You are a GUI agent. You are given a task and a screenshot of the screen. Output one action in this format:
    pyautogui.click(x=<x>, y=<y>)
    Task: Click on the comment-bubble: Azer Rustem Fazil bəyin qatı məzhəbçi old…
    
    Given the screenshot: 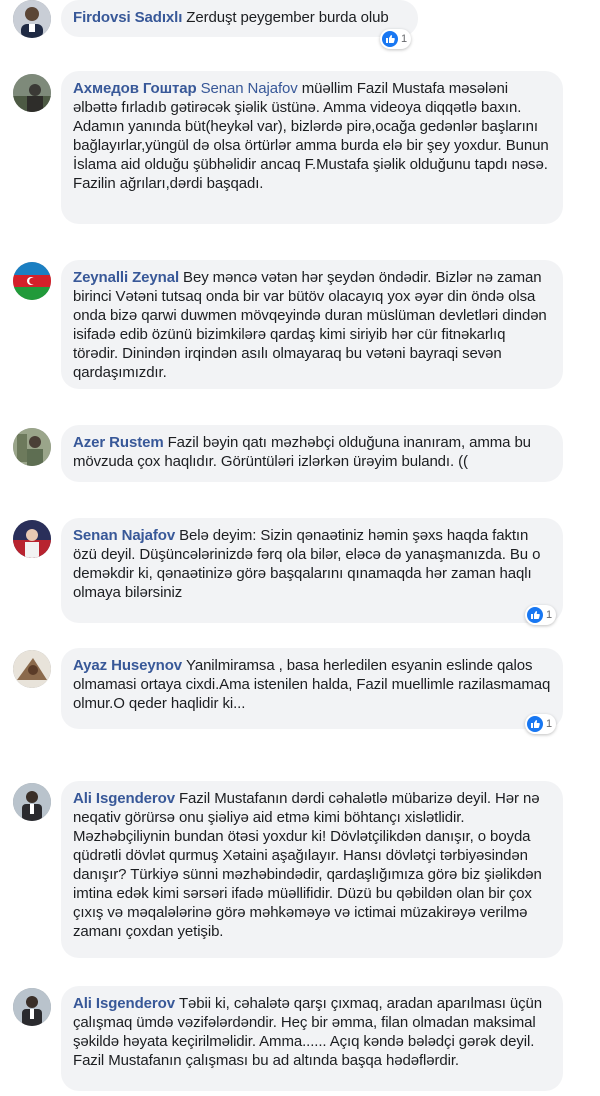 What is the action you would take?
    pyautogui.click(x=312, y=453)
    